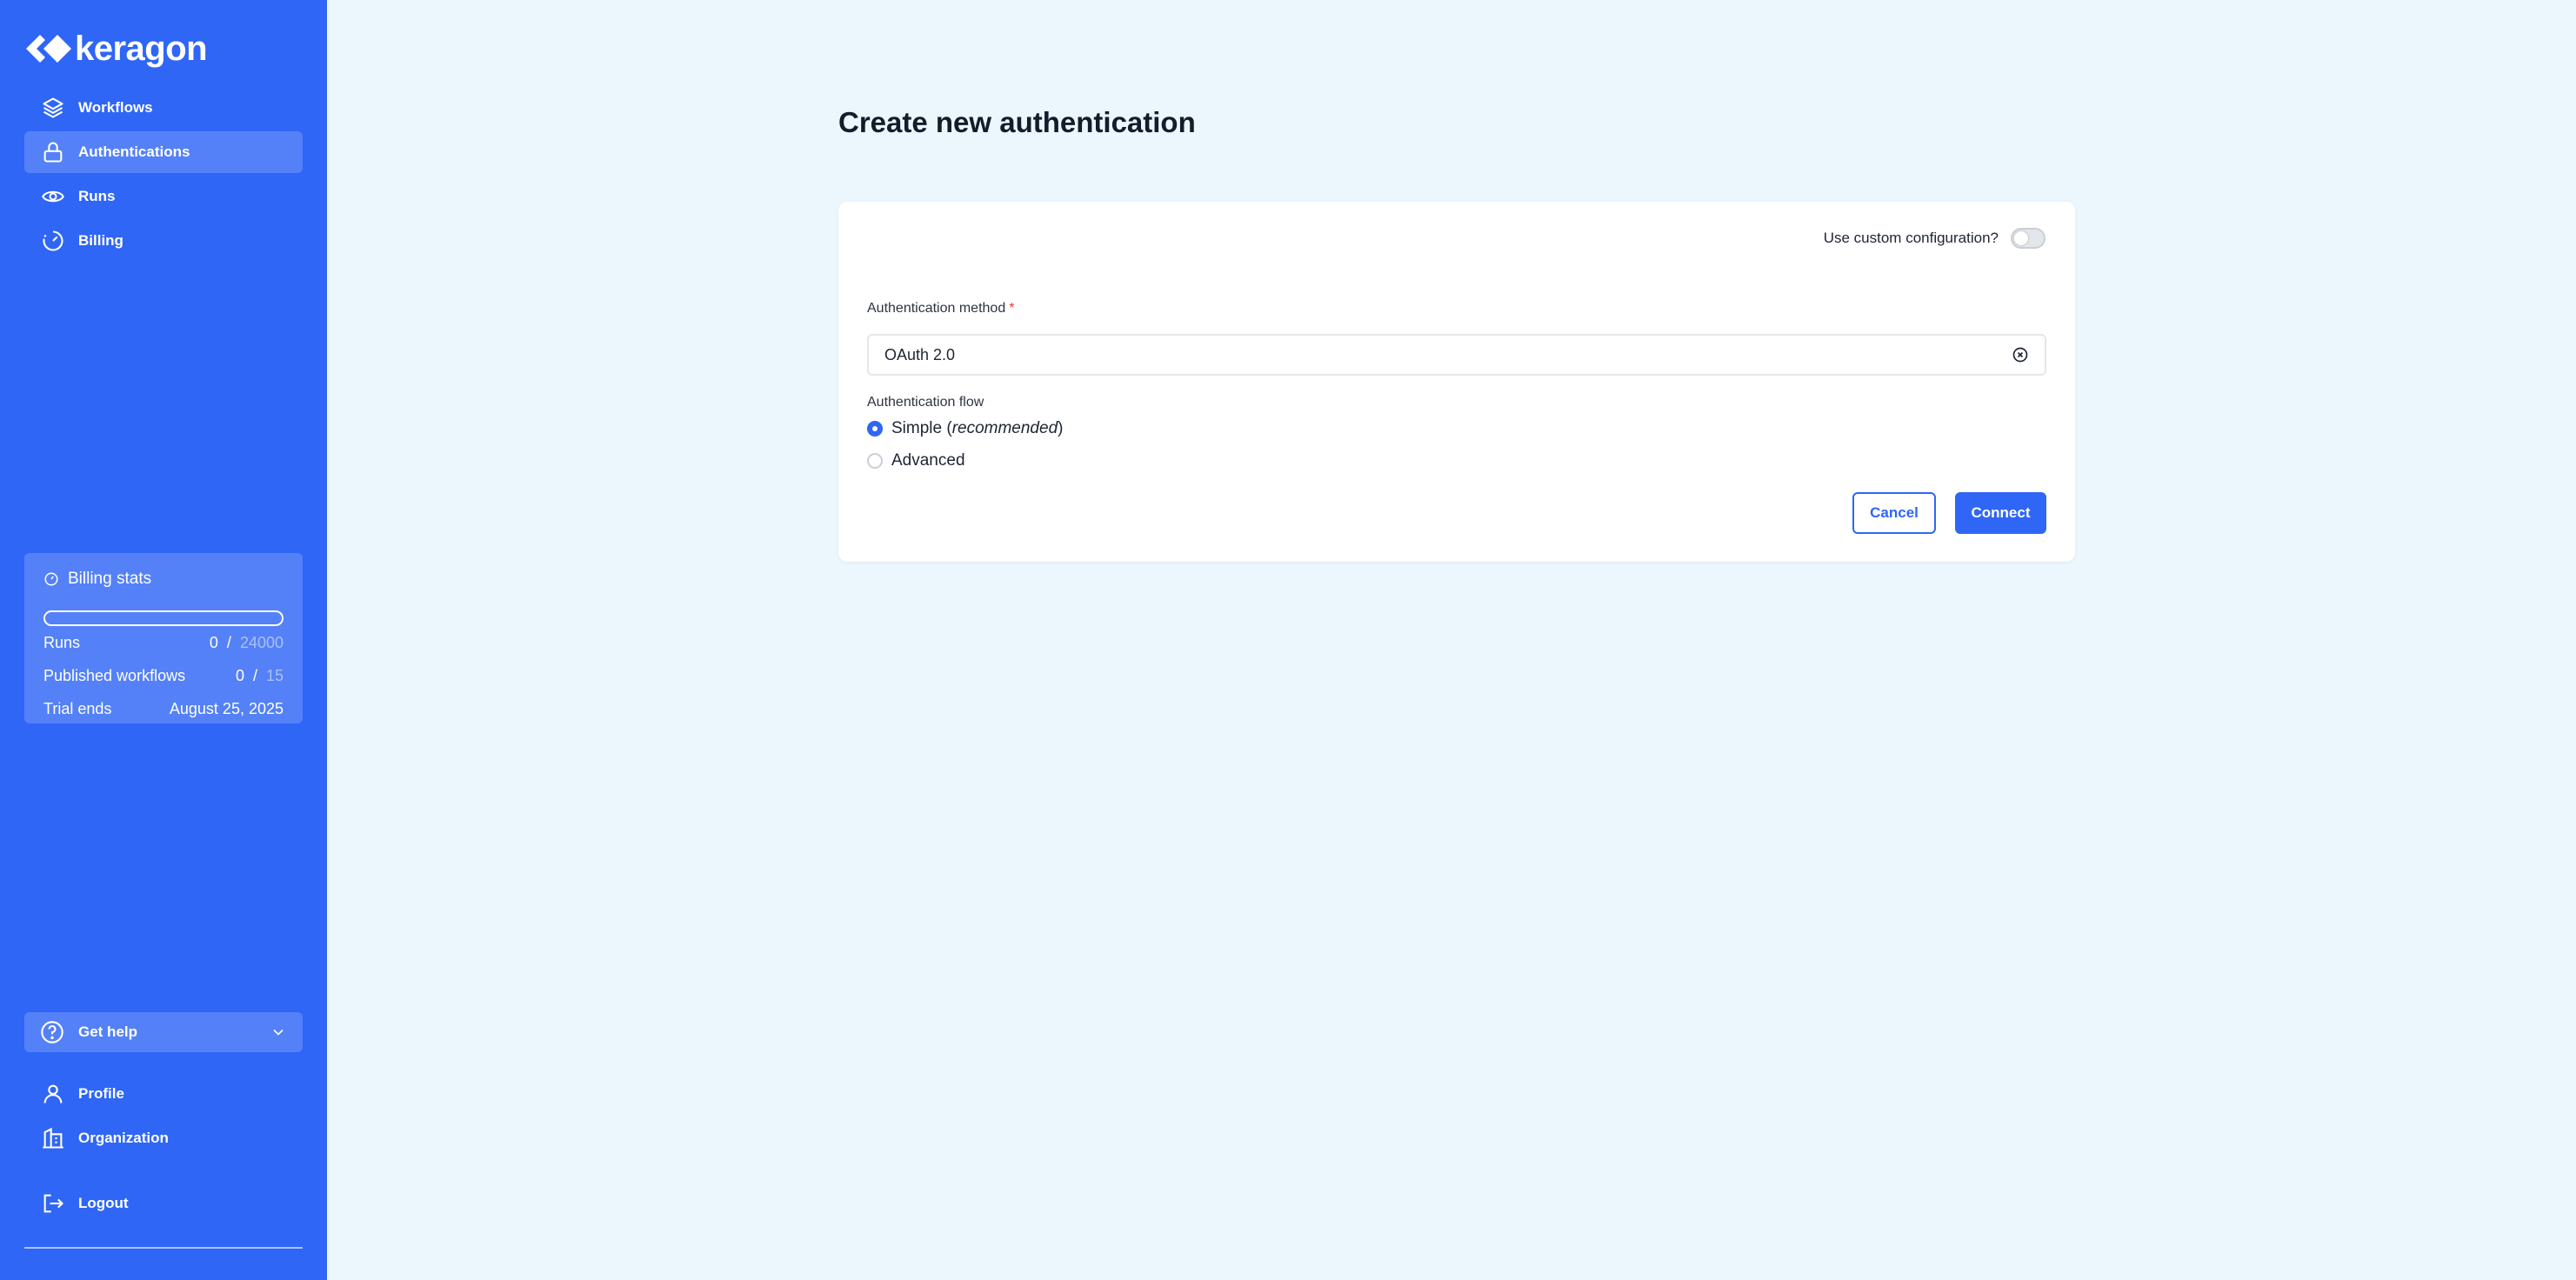  What do you see at coordinates (141, 48) in the screenshot?
I see `brand-name: keragon` at bounding box center [141, 48].